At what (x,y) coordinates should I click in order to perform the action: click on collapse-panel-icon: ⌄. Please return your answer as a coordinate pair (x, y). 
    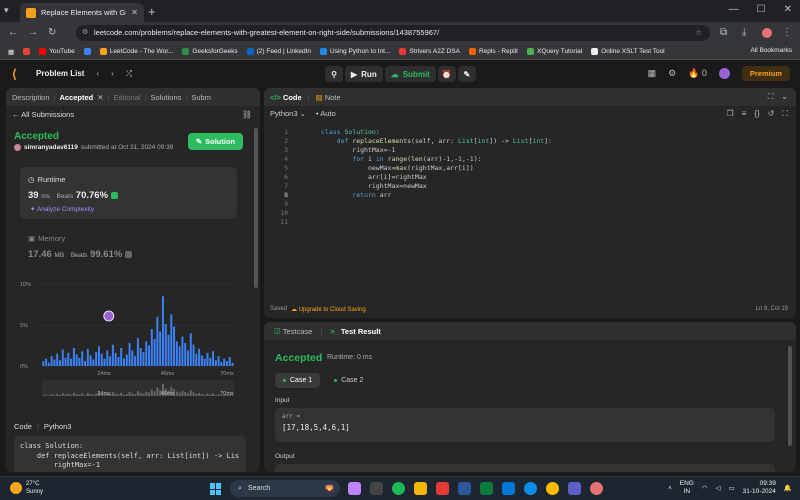
    Looking at the image, I should click on (784, 97).